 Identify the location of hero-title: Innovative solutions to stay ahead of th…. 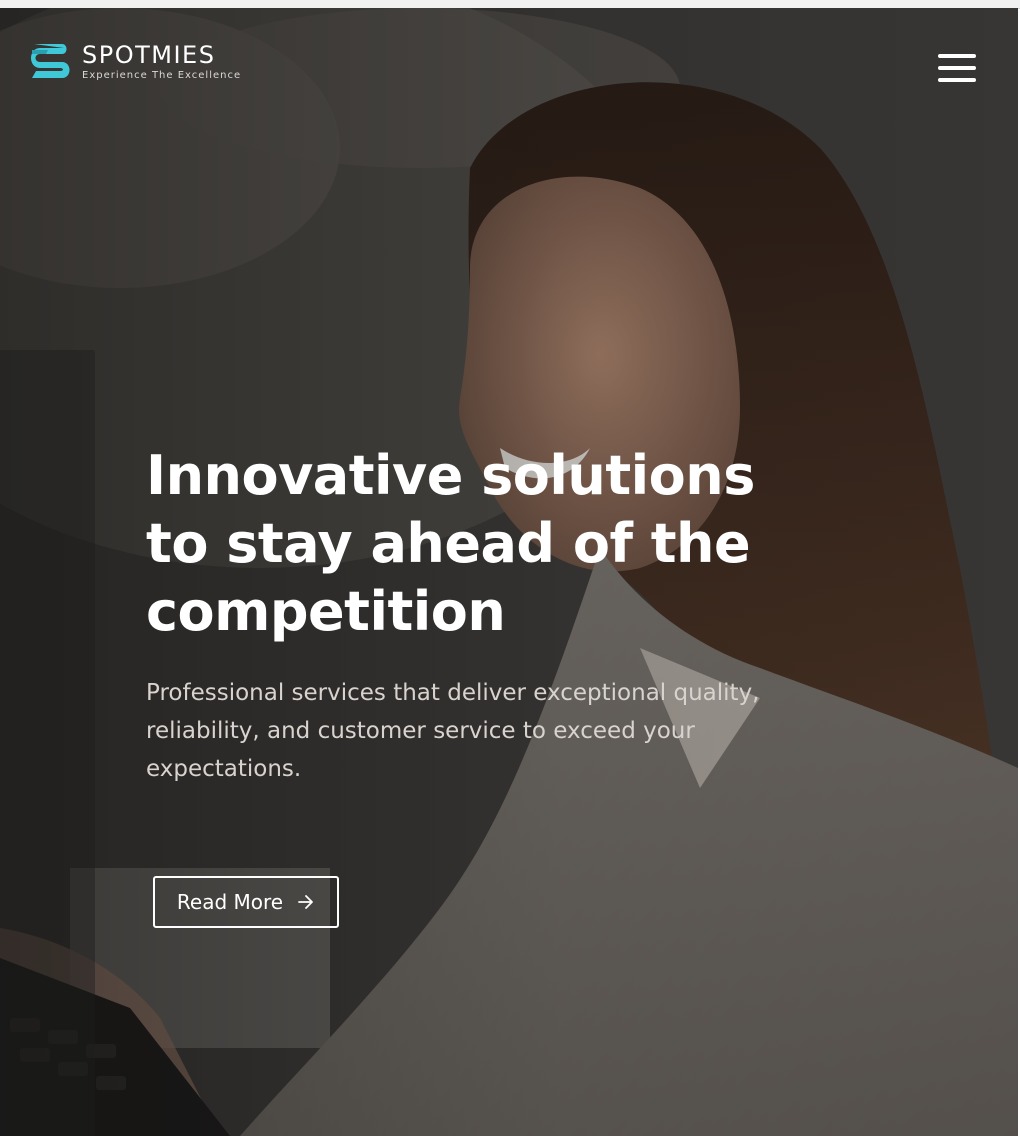
(450, 543).